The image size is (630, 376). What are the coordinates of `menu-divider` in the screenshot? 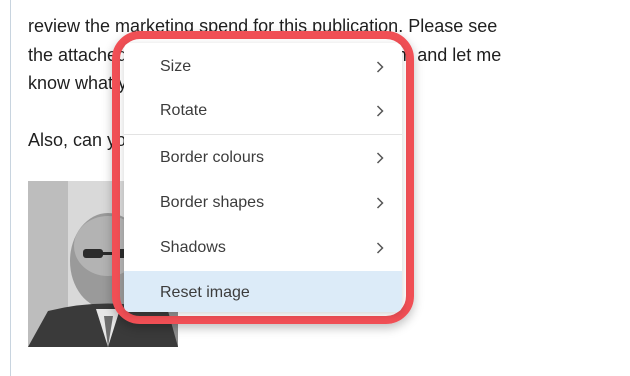 It's located at (263, 134).